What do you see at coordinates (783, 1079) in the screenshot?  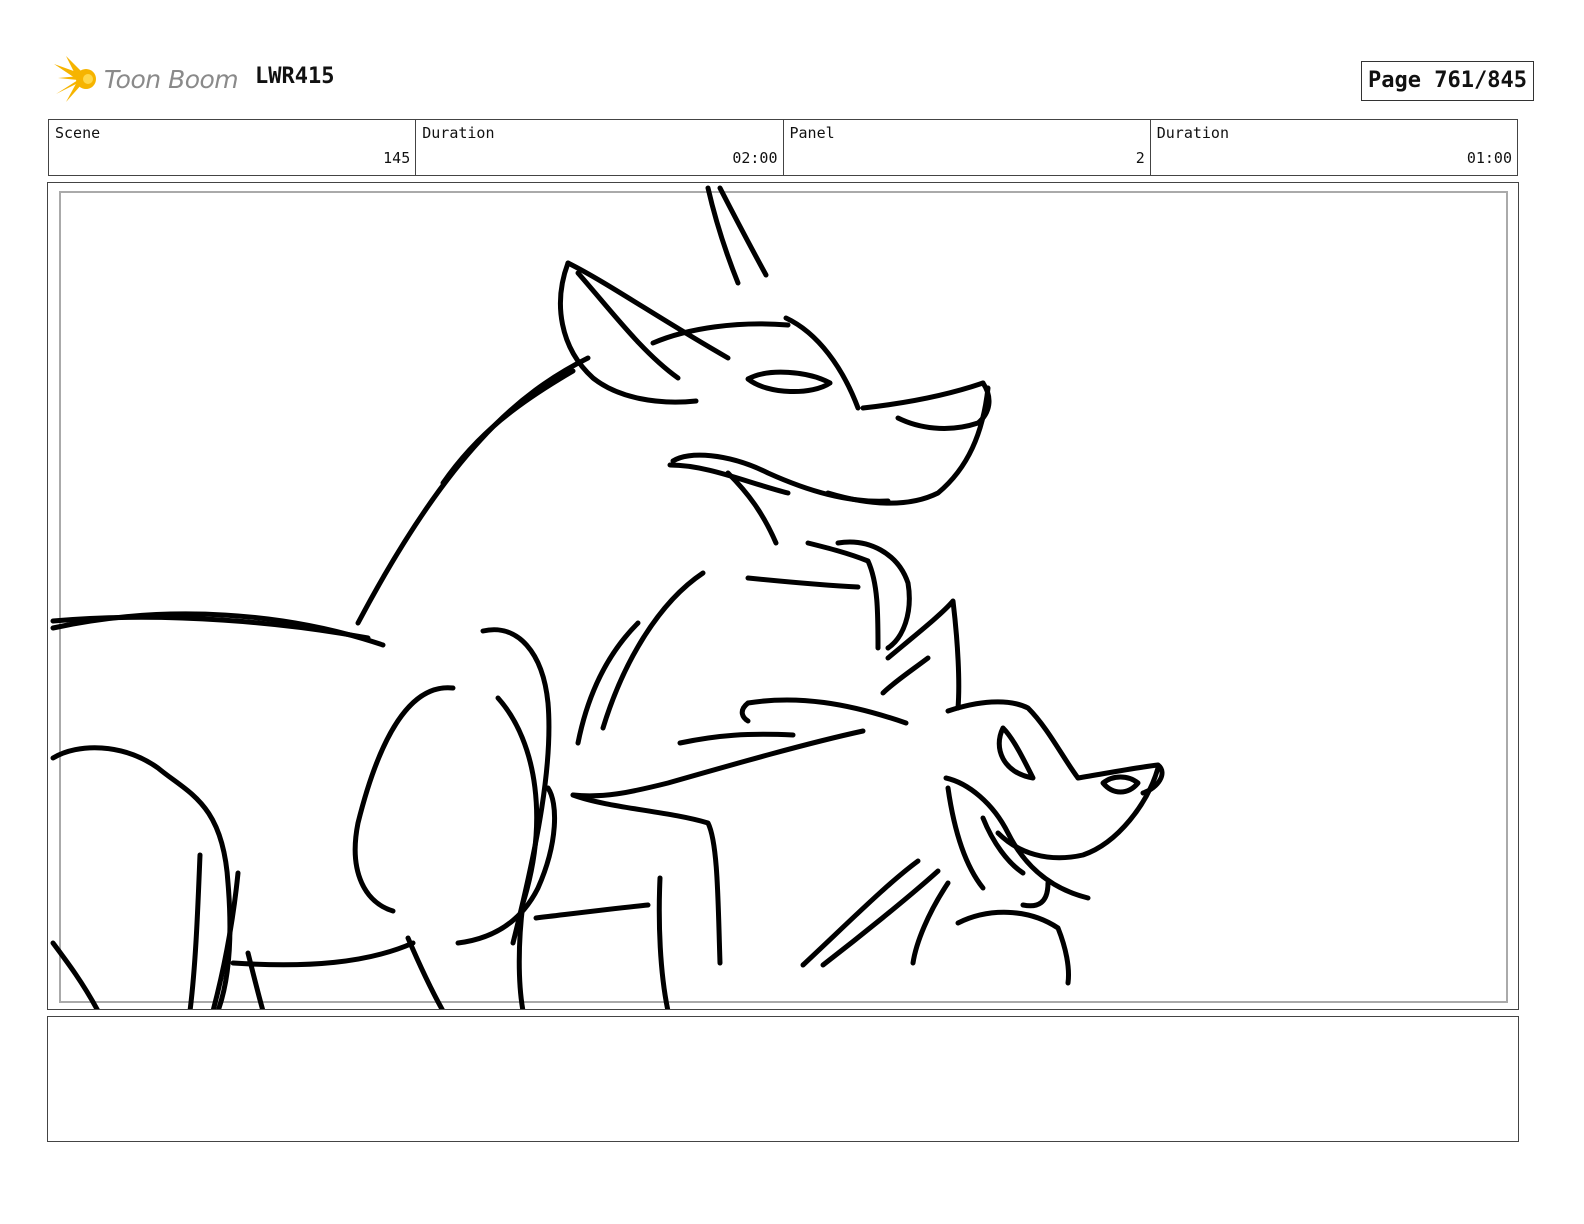 I see `panel-notes-box` at bounding box center [783, 1079].